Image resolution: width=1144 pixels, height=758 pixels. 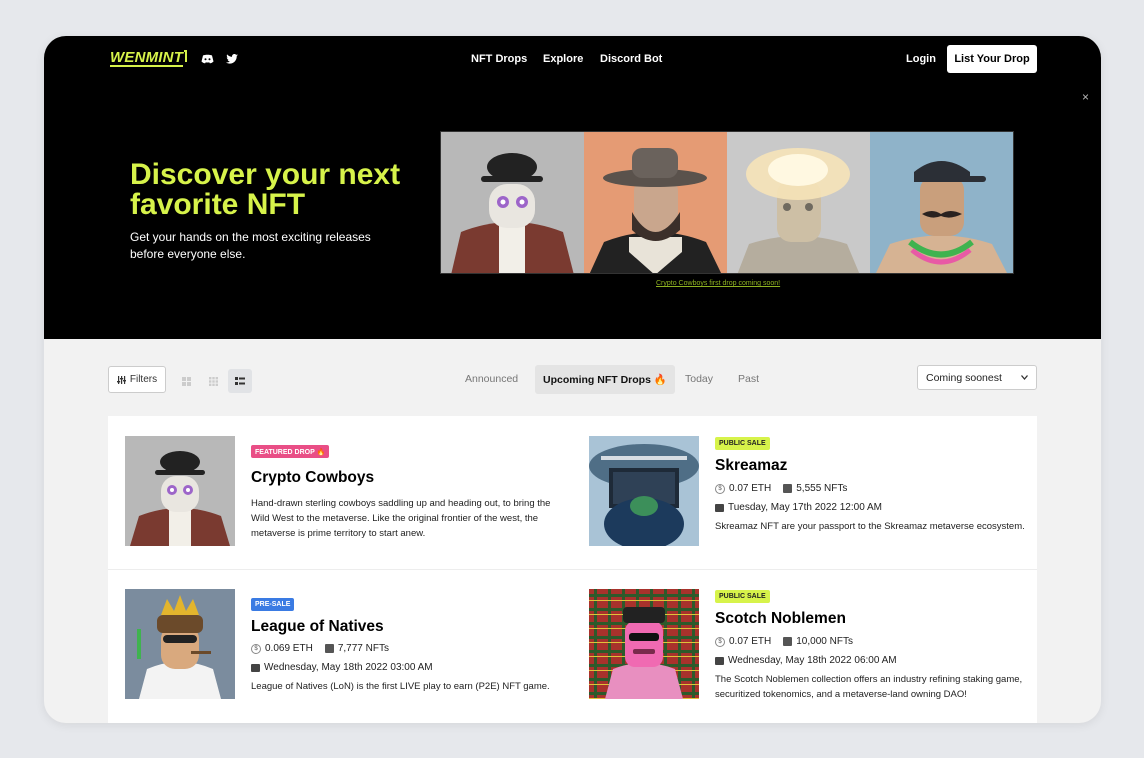 I want to click on pre-sale-badge: PRE-SALE, so click(x=273, y=604).